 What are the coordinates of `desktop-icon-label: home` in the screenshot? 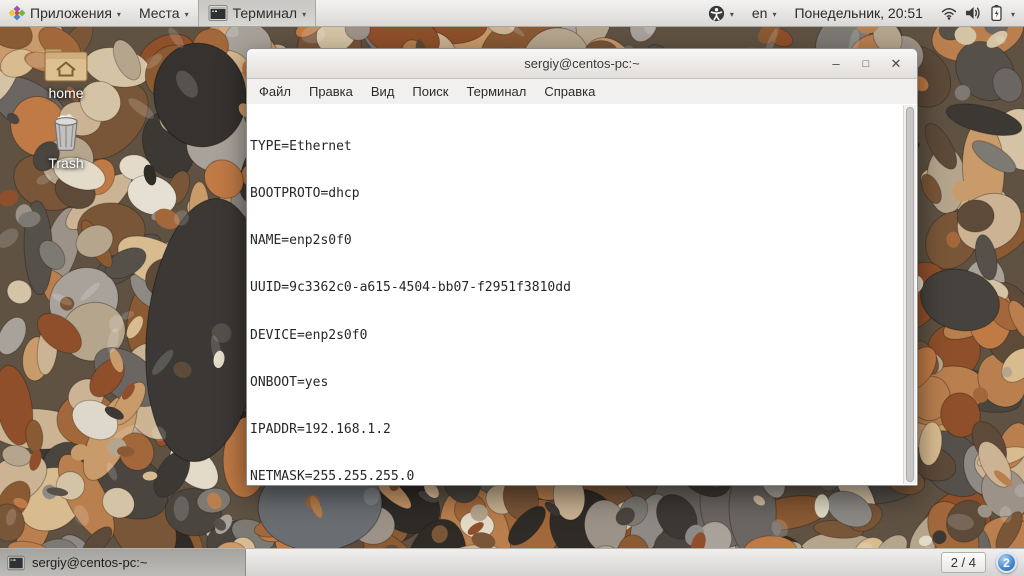 It's located at (66, 93).